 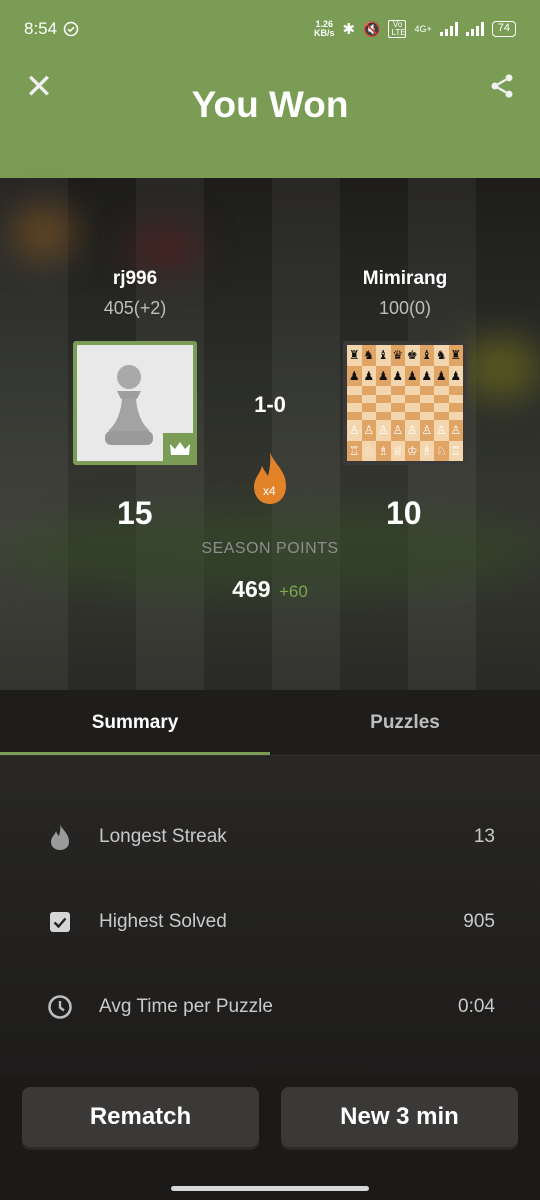 I want to click on mute-icon: 🔇, so click(x=372, y=28).